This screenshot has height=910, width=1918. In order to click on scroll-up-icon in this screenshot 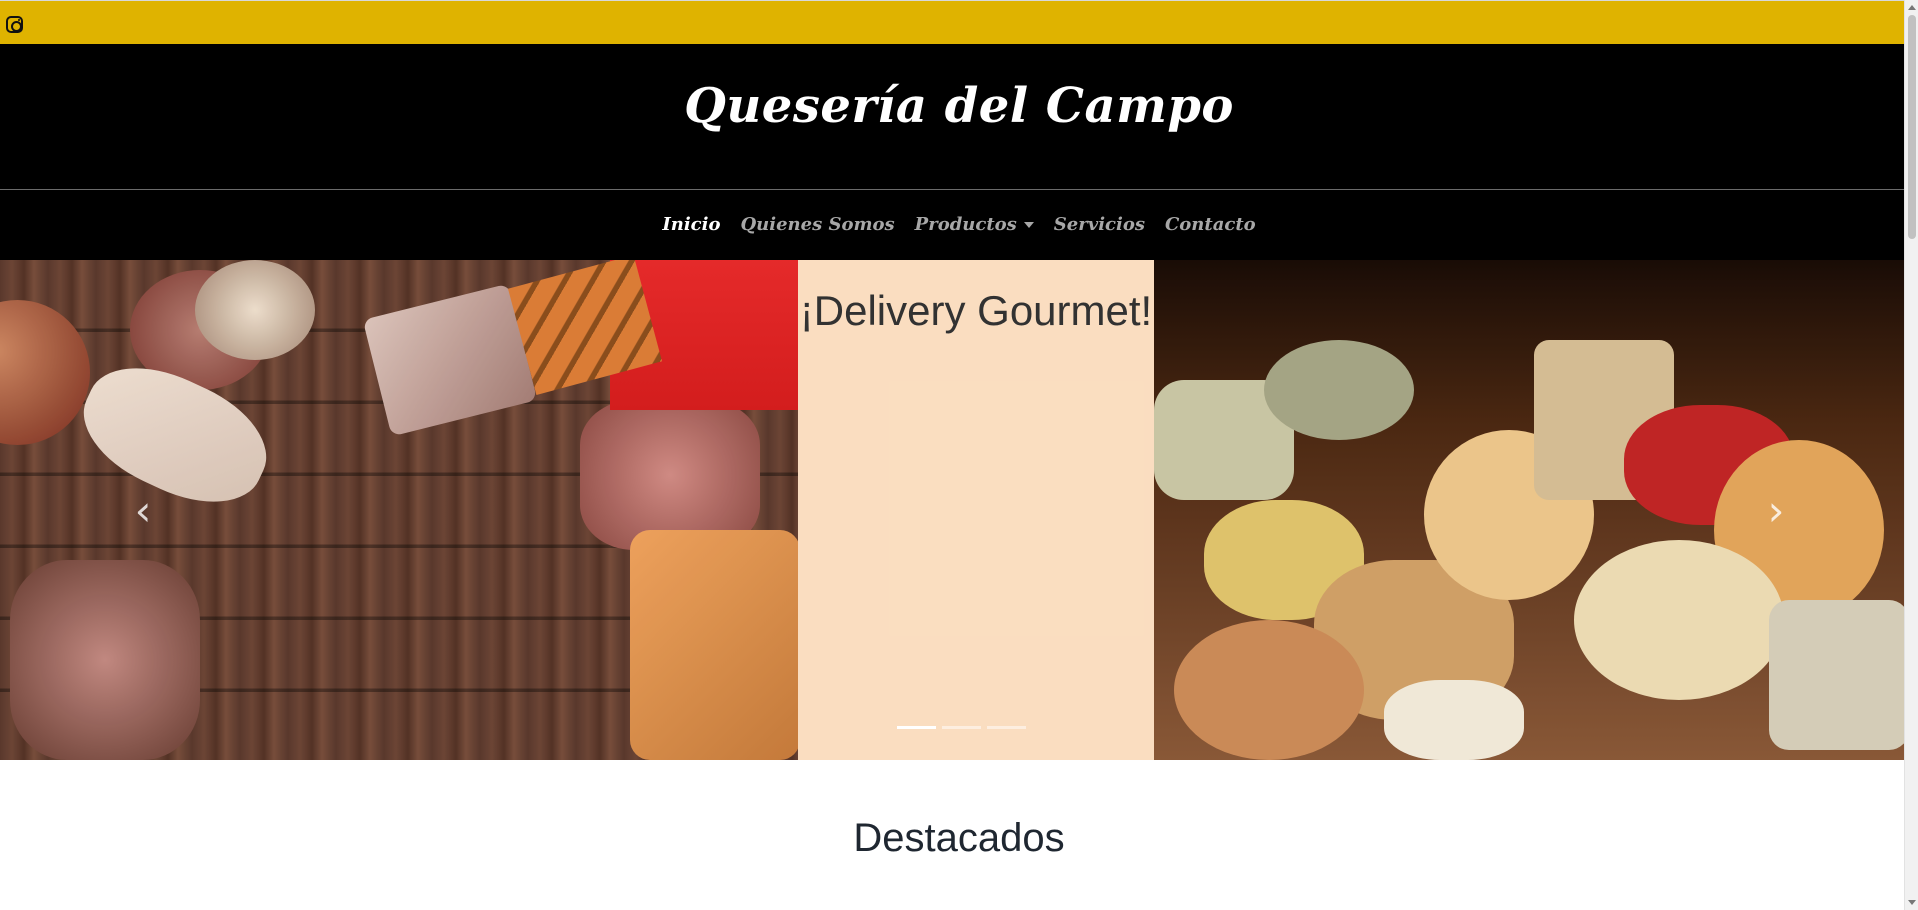, I will do `click(1912, 7)`.